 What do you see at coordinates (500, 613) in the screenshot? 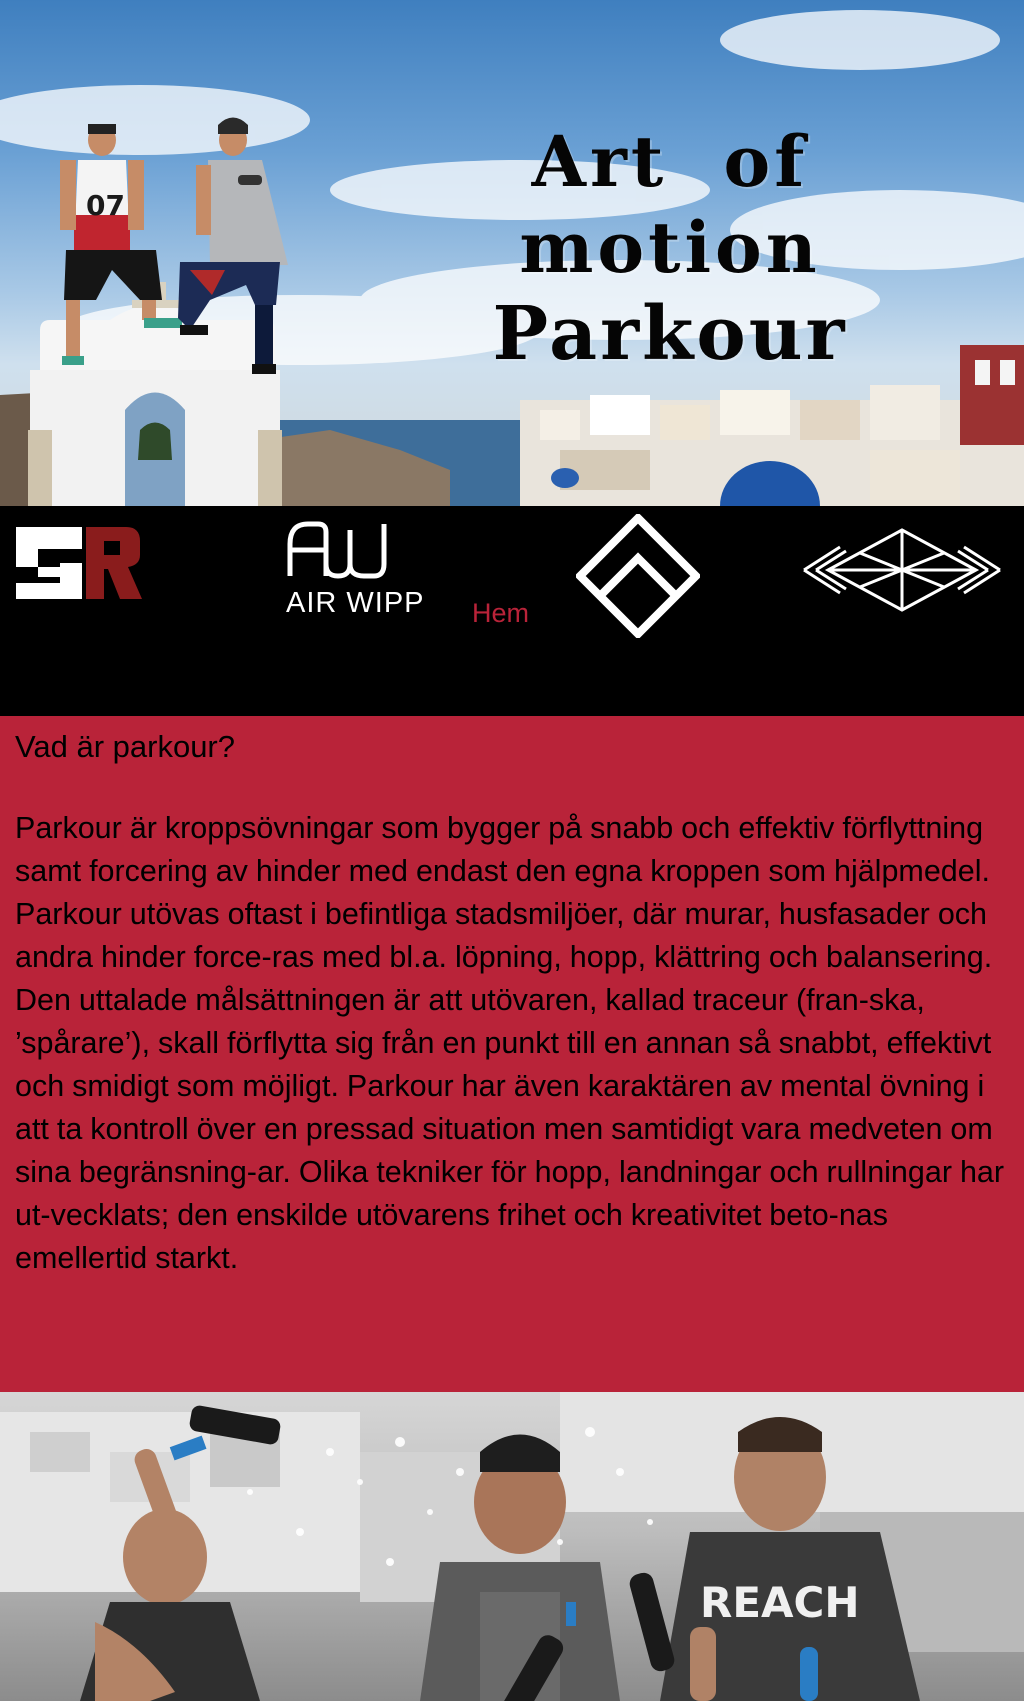
I see `nav-link-home: Hem` at bounding box center [500, 613].